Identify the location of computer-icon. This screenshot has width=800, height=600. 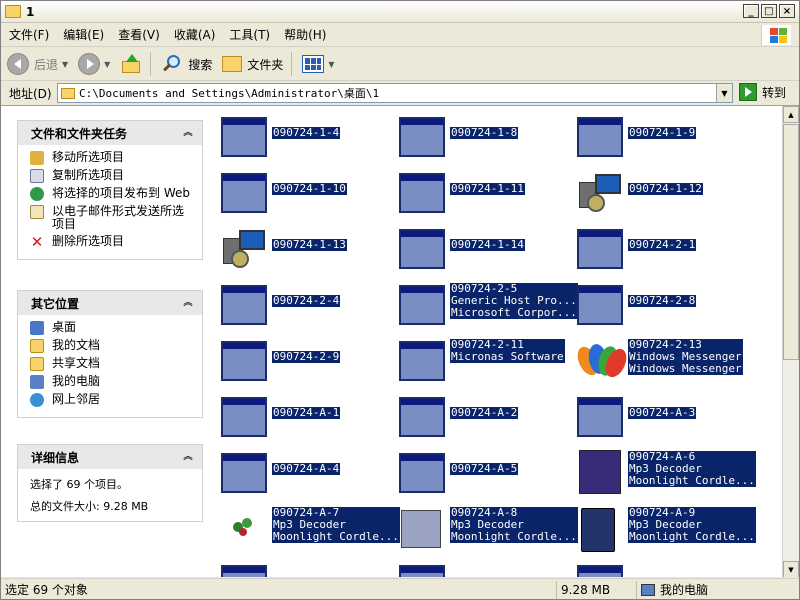
(37, 382).